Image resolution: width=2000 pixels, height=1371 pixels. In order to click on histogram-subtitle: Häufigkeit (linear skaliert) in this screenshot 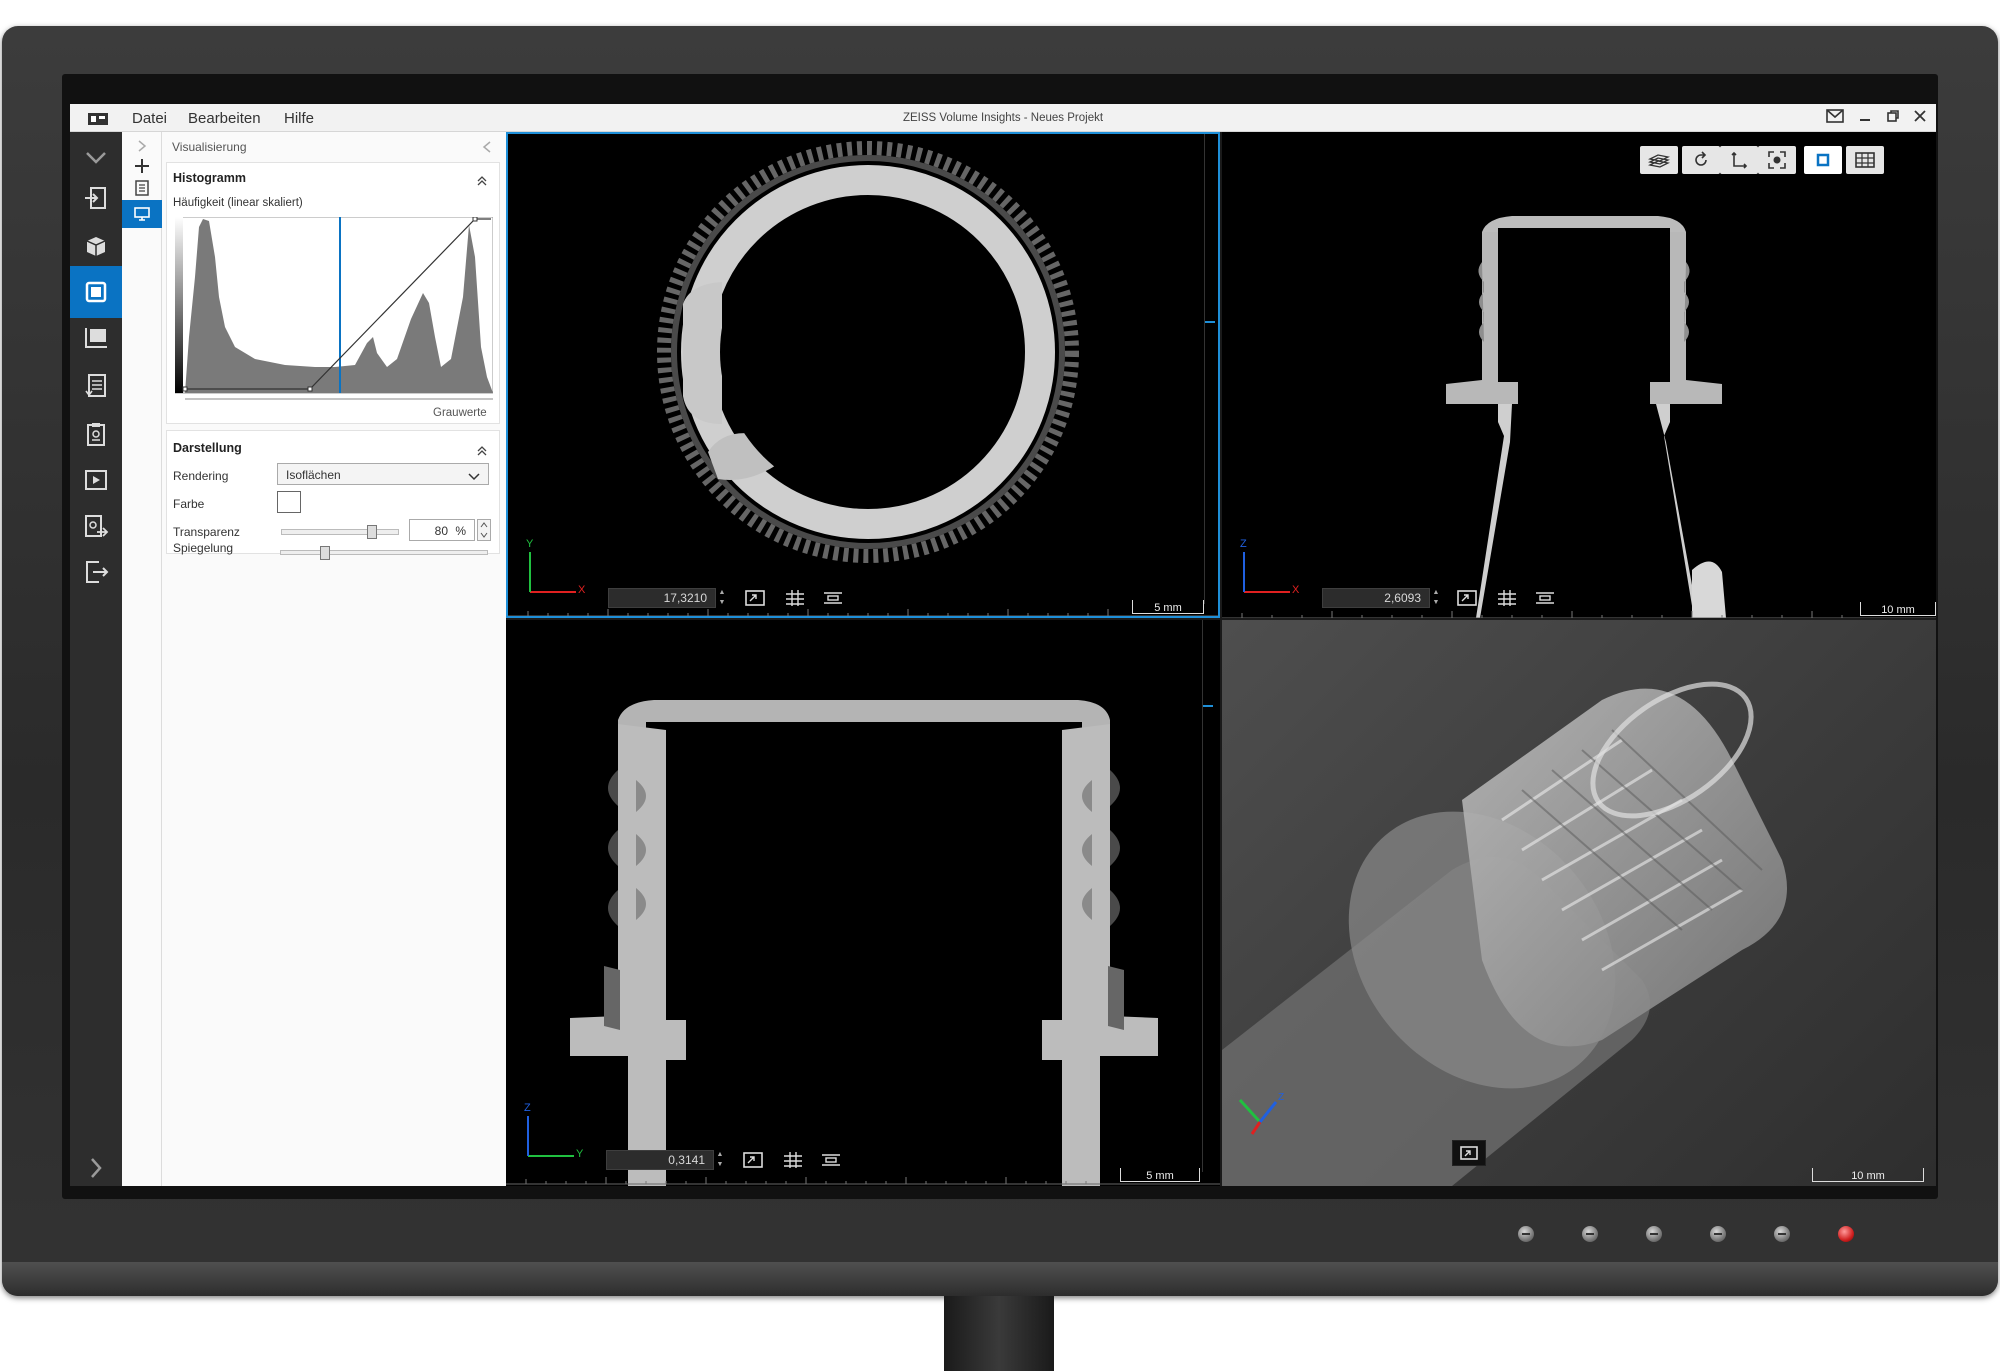, I will do `click(238, 203)`.